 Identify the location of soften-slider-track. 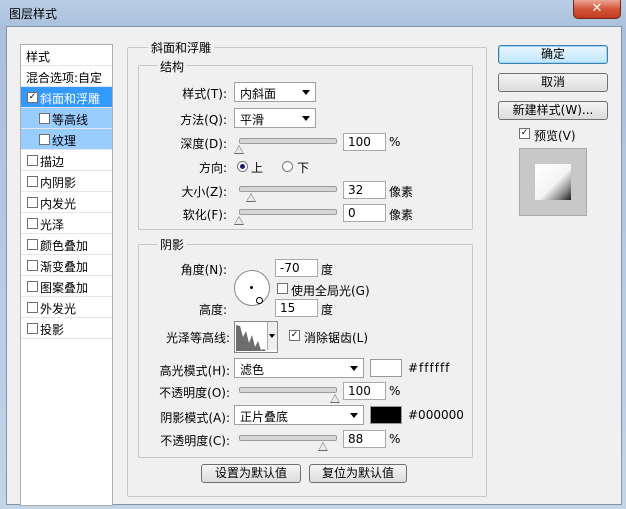
(288, 212).